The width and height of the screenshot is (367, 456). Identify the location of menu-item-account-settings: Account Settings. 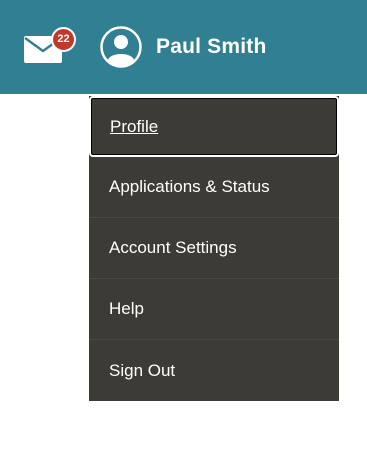
(214, 248).